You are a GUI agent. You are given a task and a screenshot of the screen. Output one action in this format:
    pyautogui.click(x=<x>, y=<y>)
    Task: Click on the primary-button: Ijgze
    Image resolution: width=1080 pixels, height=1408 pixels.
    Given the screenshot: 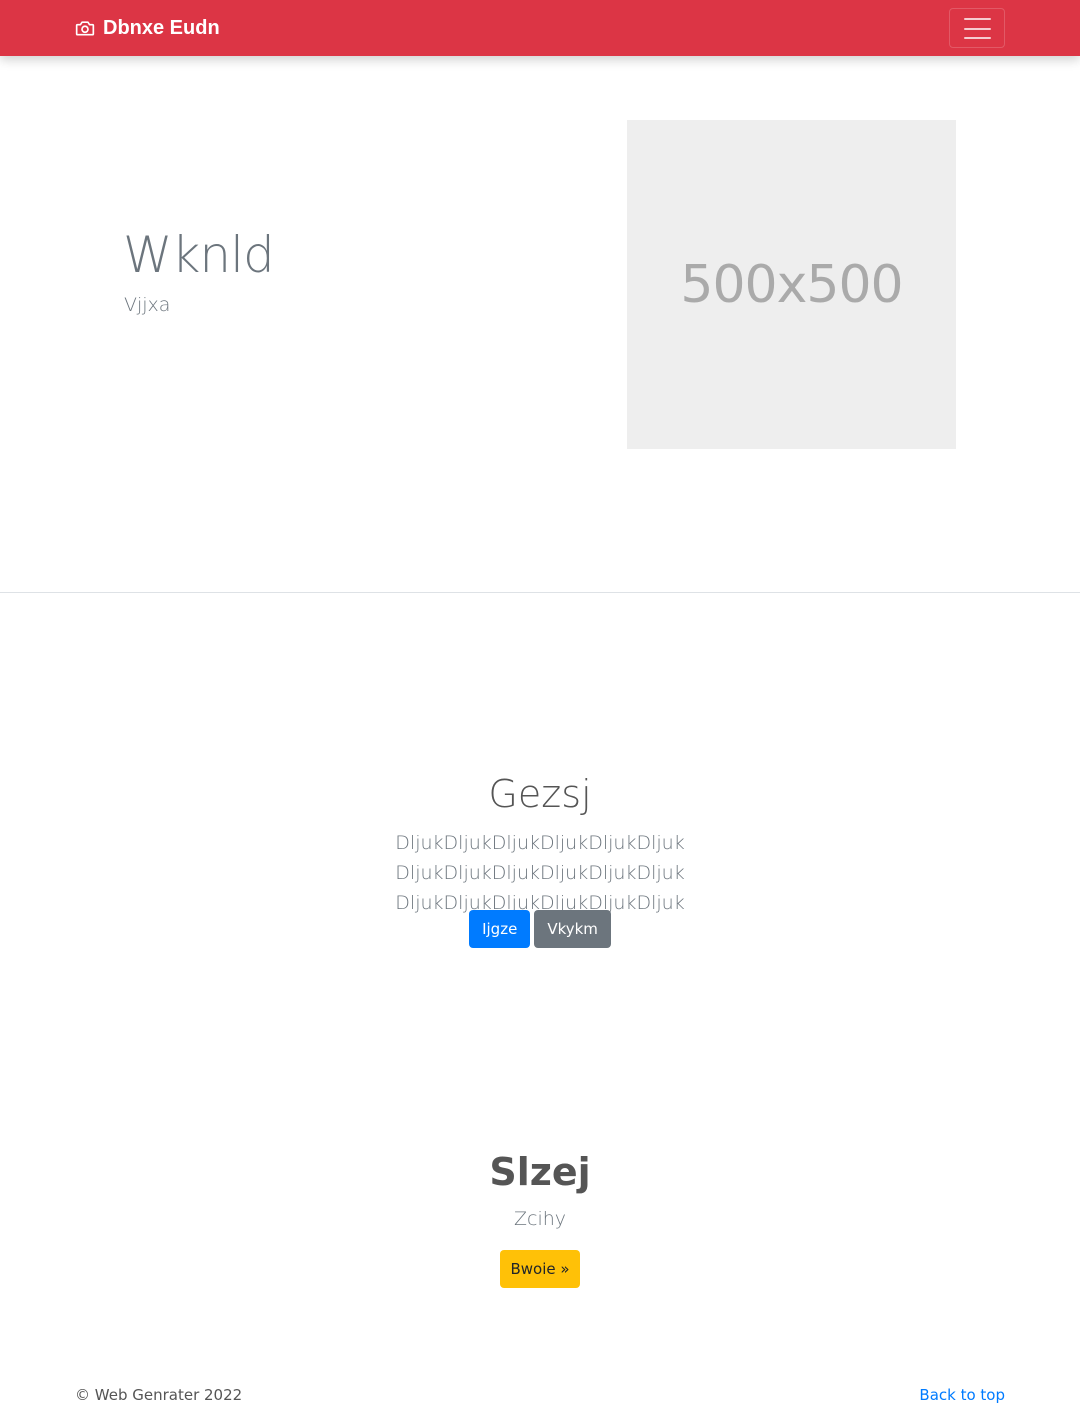 What is the action you would take?
    pyautogui.click(x=500, y=929)
    